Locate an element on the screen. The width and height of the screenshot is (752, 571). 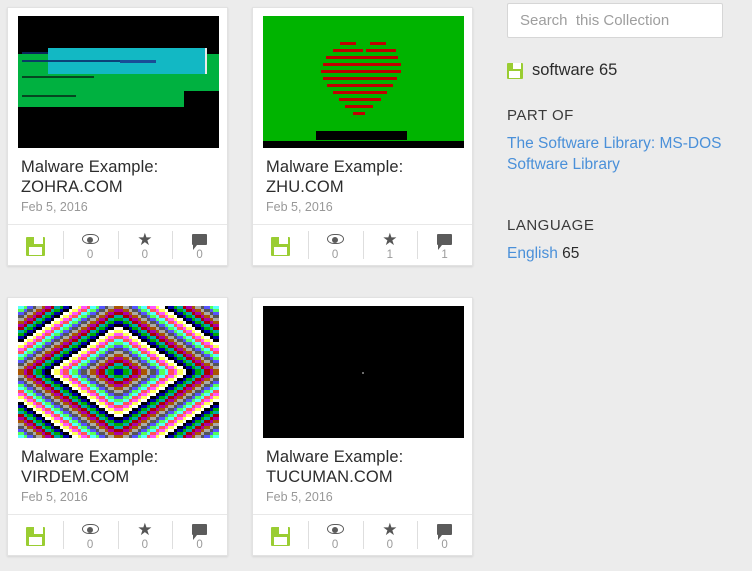
facet-link-english: English 65 is located at coordinates (615, 253).